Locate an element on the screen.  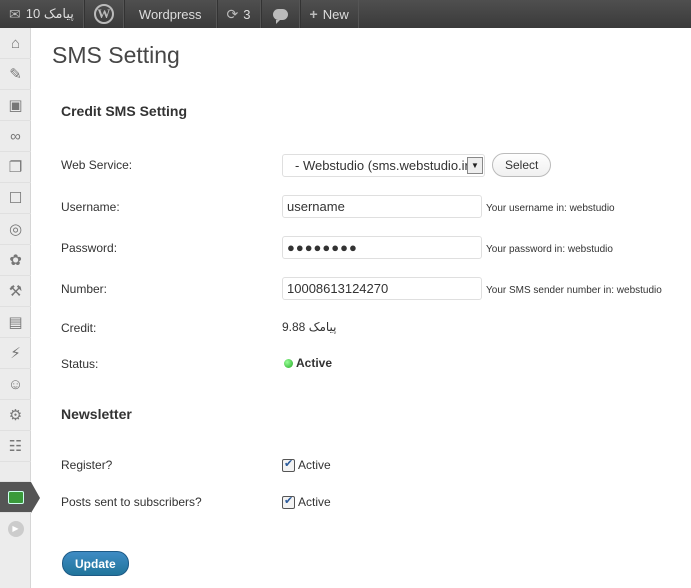
username-input is located at coordinates (382, 206).